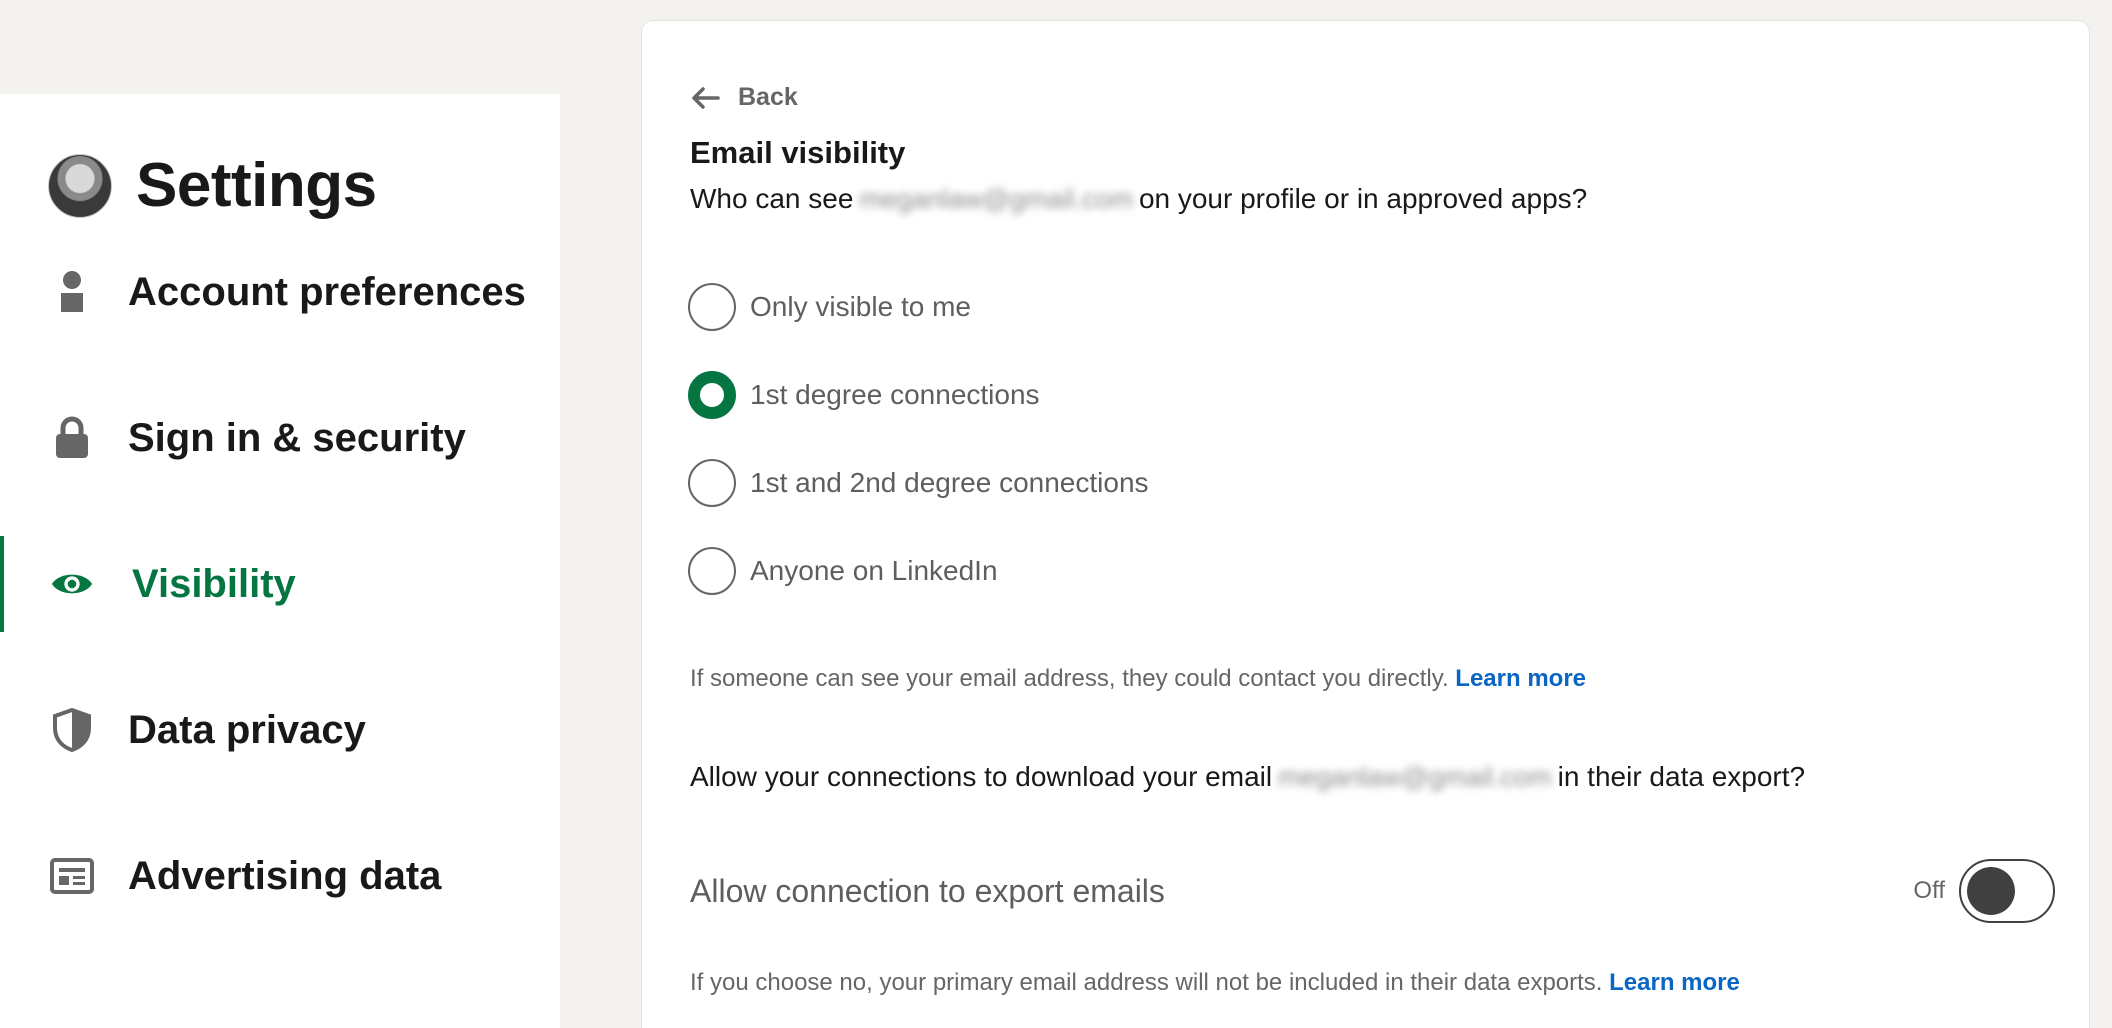 The image size is (2112, 1028). What do you see at coordinates (80, 185) in the screenshot?
I see `avatar` at bounding box center [80, 185].